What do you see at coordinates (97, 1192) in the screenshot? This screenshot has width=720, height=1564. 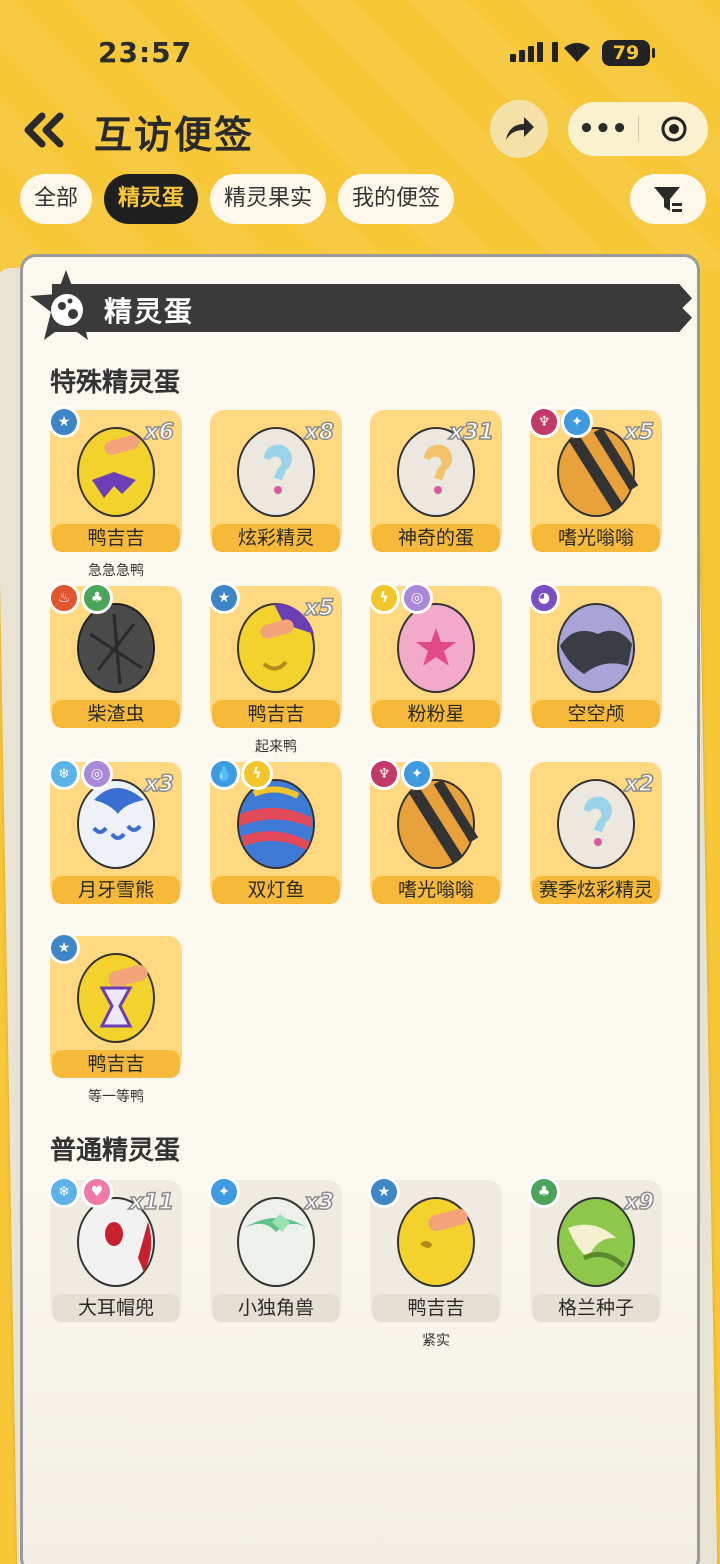 I see `cute-type-icon: ♥` at bounding box center [97, 1192].